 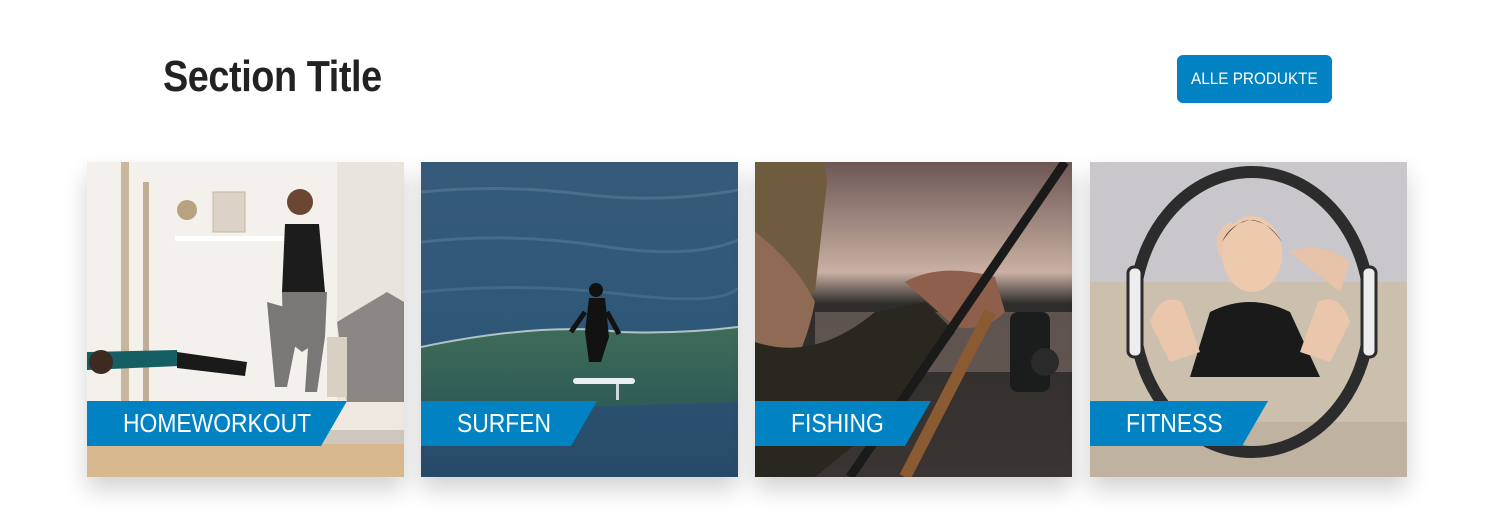 What do you see at coordinates (272, 76) in the screenshot?
I see `section-title: Section Title` at bounding box center [272, 76].